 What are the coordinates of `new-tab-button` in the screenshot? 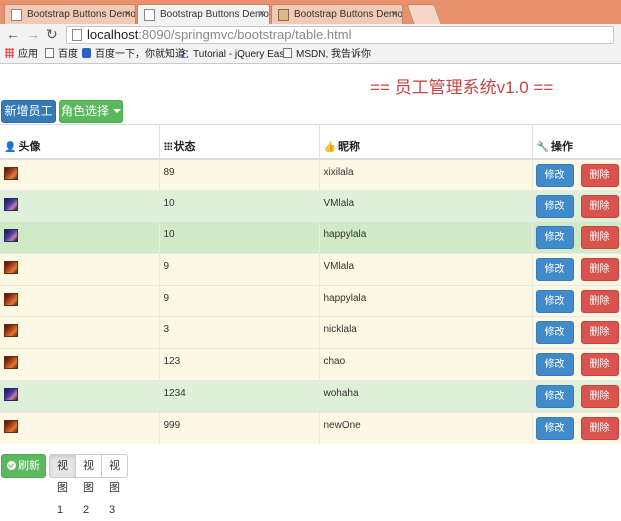 It's located at (424, 14).